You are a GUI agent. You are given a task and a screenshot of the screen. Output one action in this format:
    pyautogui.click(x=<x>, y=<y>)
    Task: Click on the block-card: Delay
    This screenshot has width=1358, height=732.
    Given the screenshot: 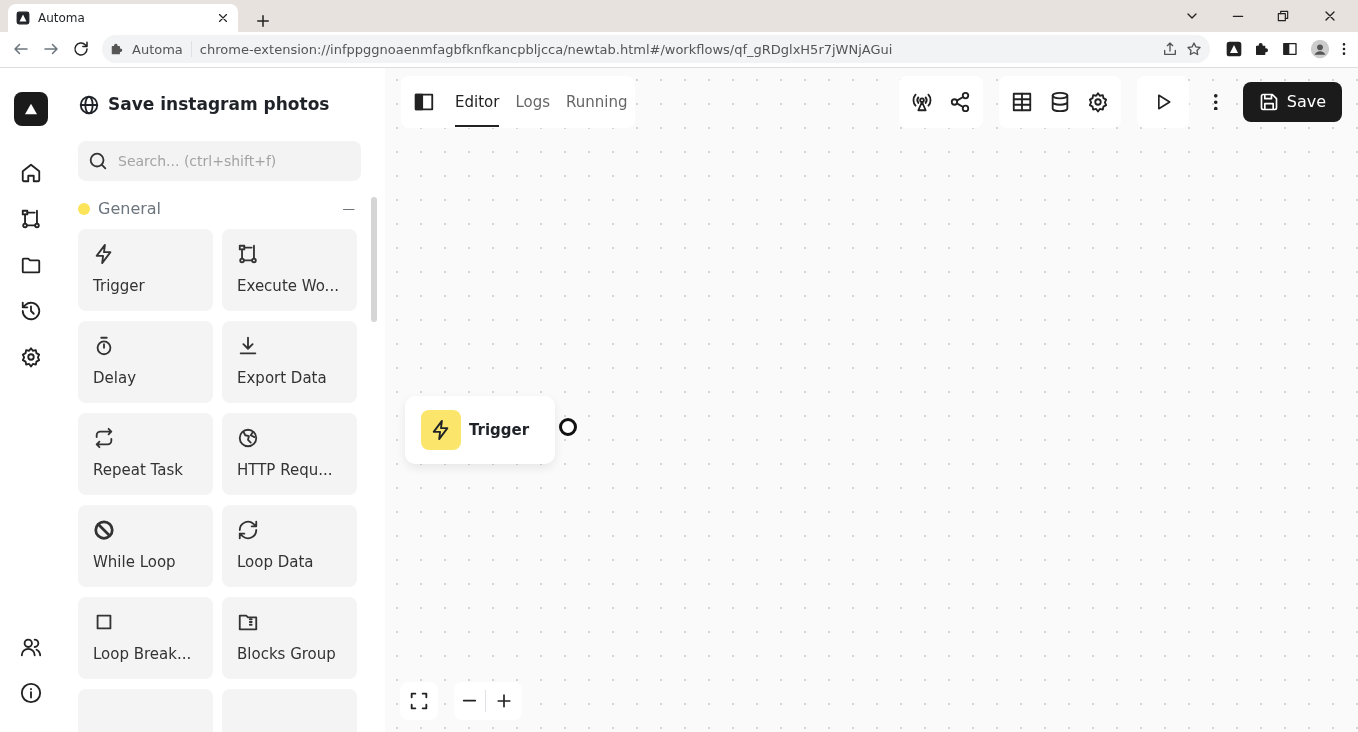 What is the action you would take?
    pyautogui.click(x=145, y=362)
    